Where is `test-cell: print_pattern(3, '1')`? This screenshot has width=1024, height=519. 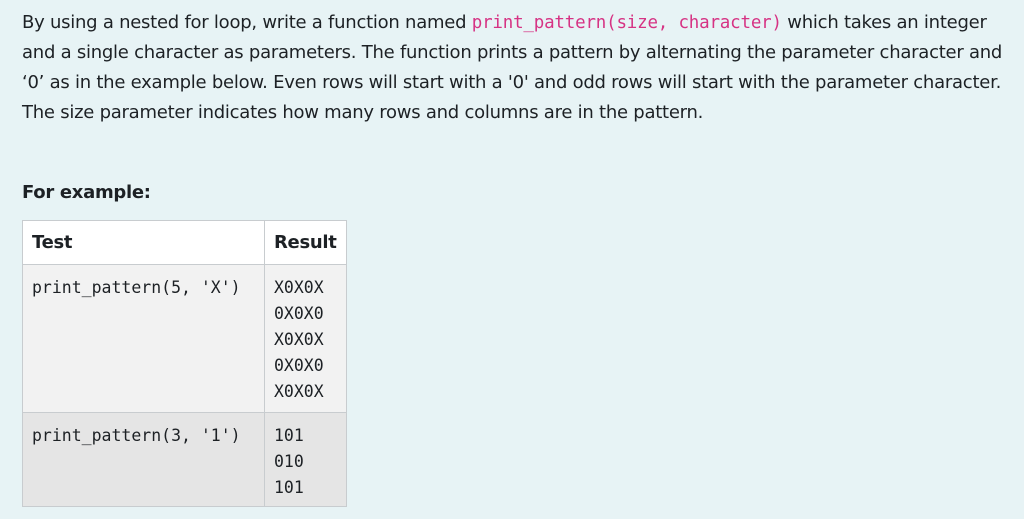
test-cell: print_pattern(3, '1') is located at coordinates (143, 459).